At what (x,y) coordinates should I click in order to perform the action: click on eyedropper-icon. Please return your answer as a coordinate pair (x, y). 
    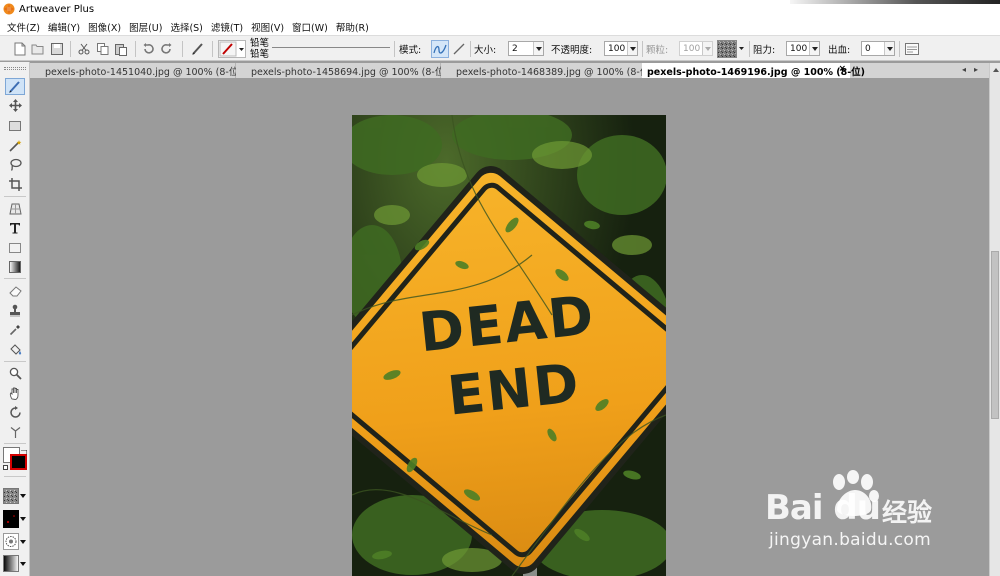
    Looking at the image, I should click on (15, 329).